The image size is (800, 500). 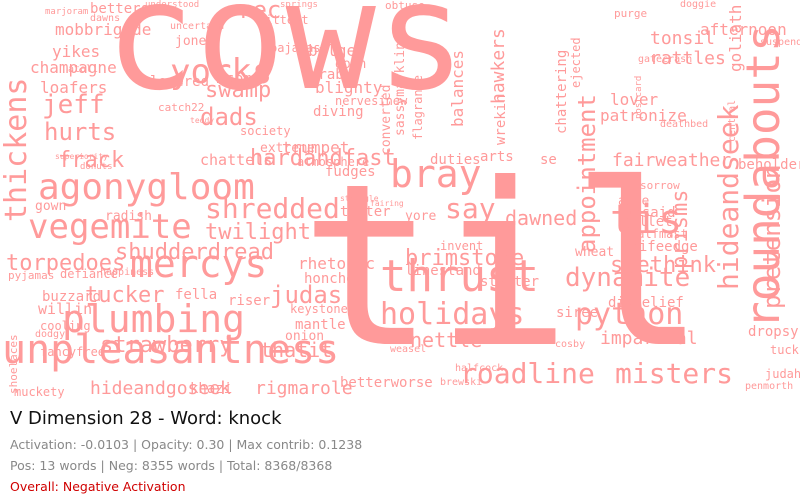 What do you see at coordinates (452, 314) in the screenshot?
I see `cloud-word: holidays` at bounding box center [452, 314].